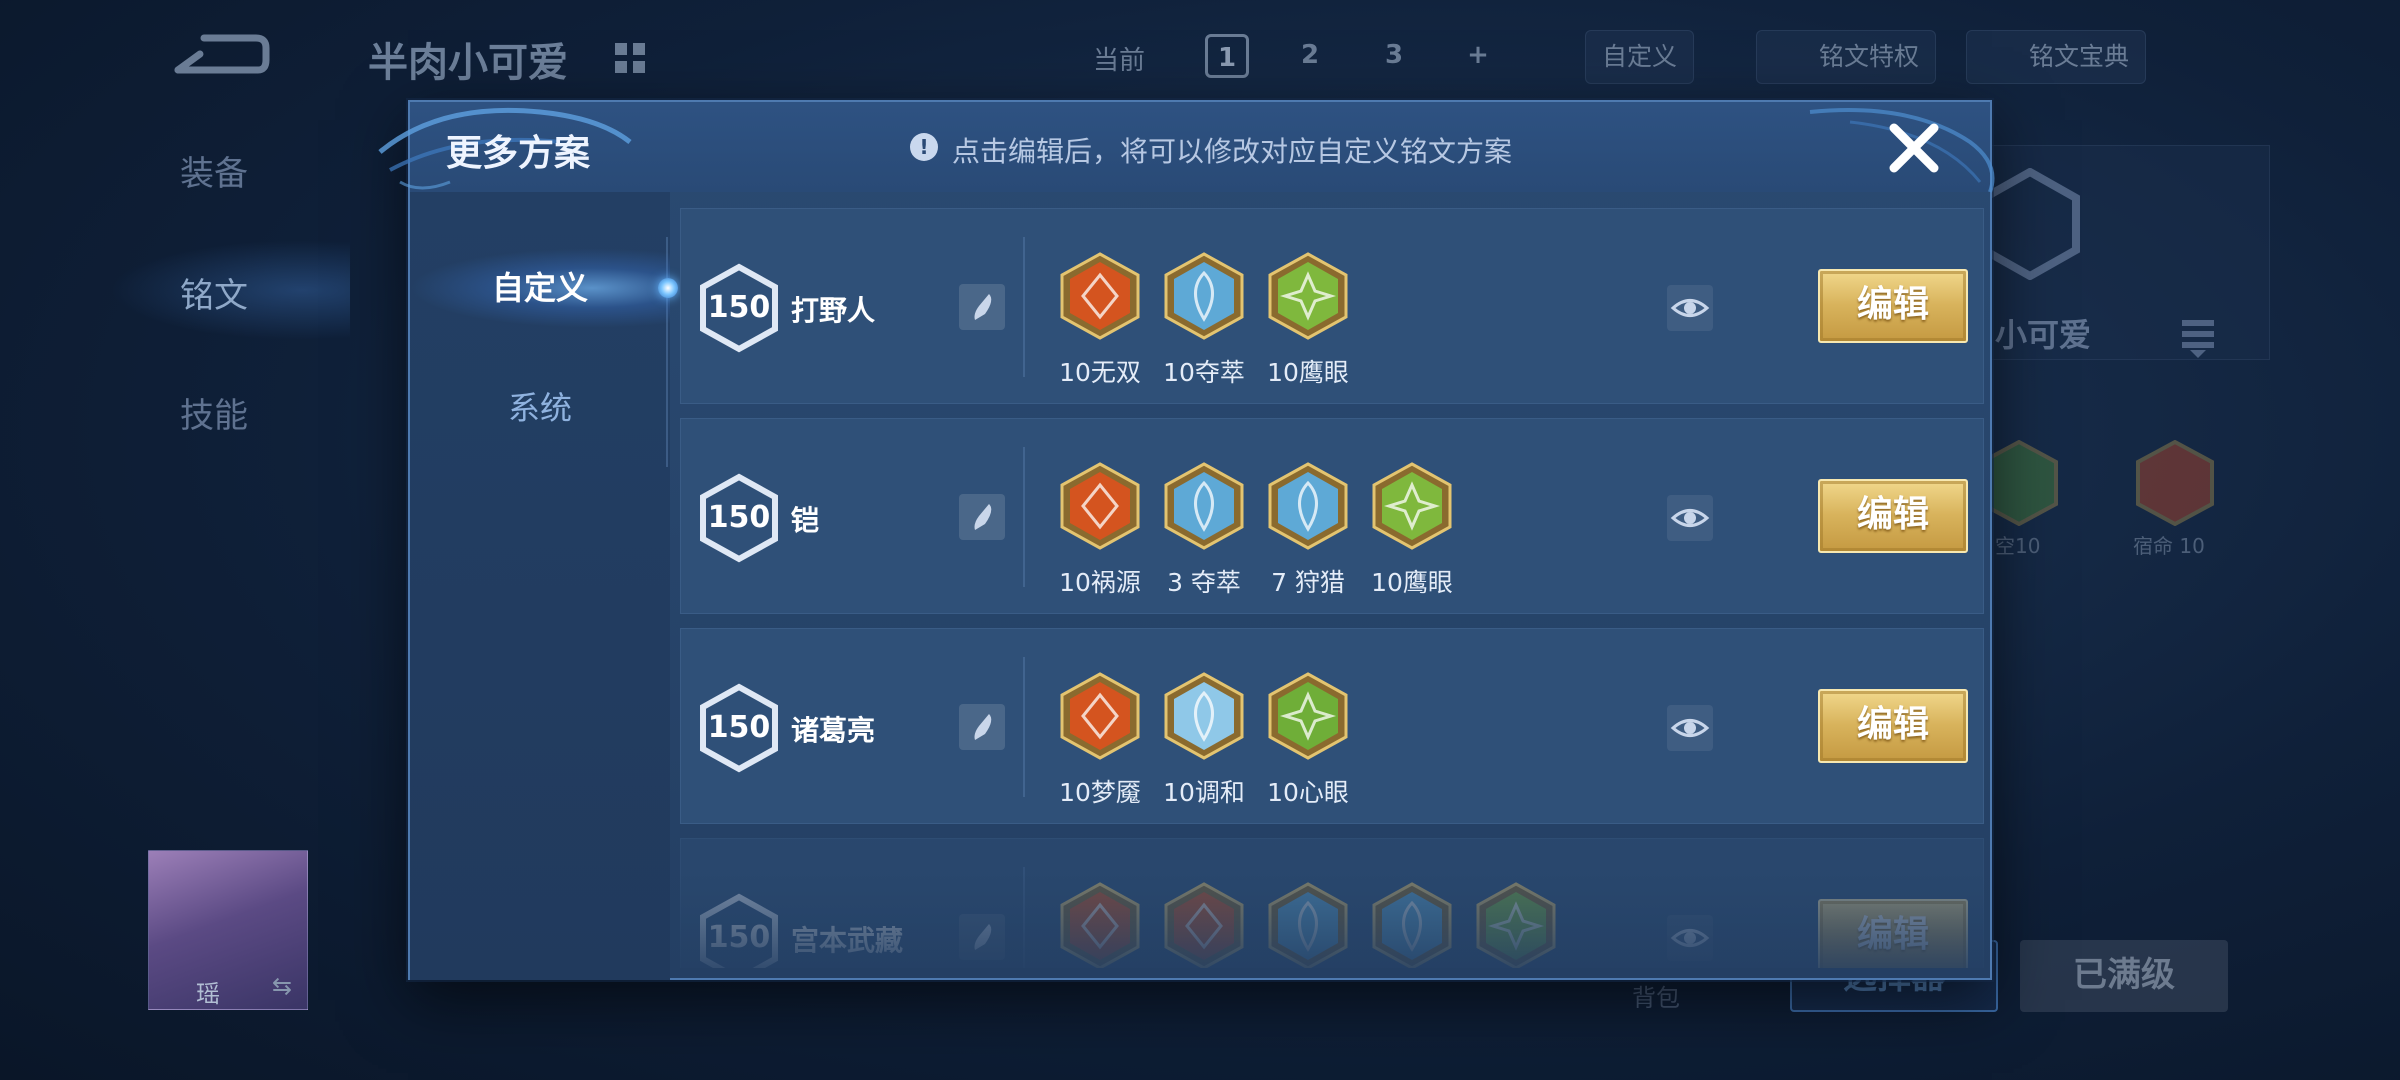 Image resolution: width=2400 pixels, height=1080 pixels. What do you see at coordinates (1914, 148) in the screenshot?
I see `close-icon` at bounding box center [1914, 148].